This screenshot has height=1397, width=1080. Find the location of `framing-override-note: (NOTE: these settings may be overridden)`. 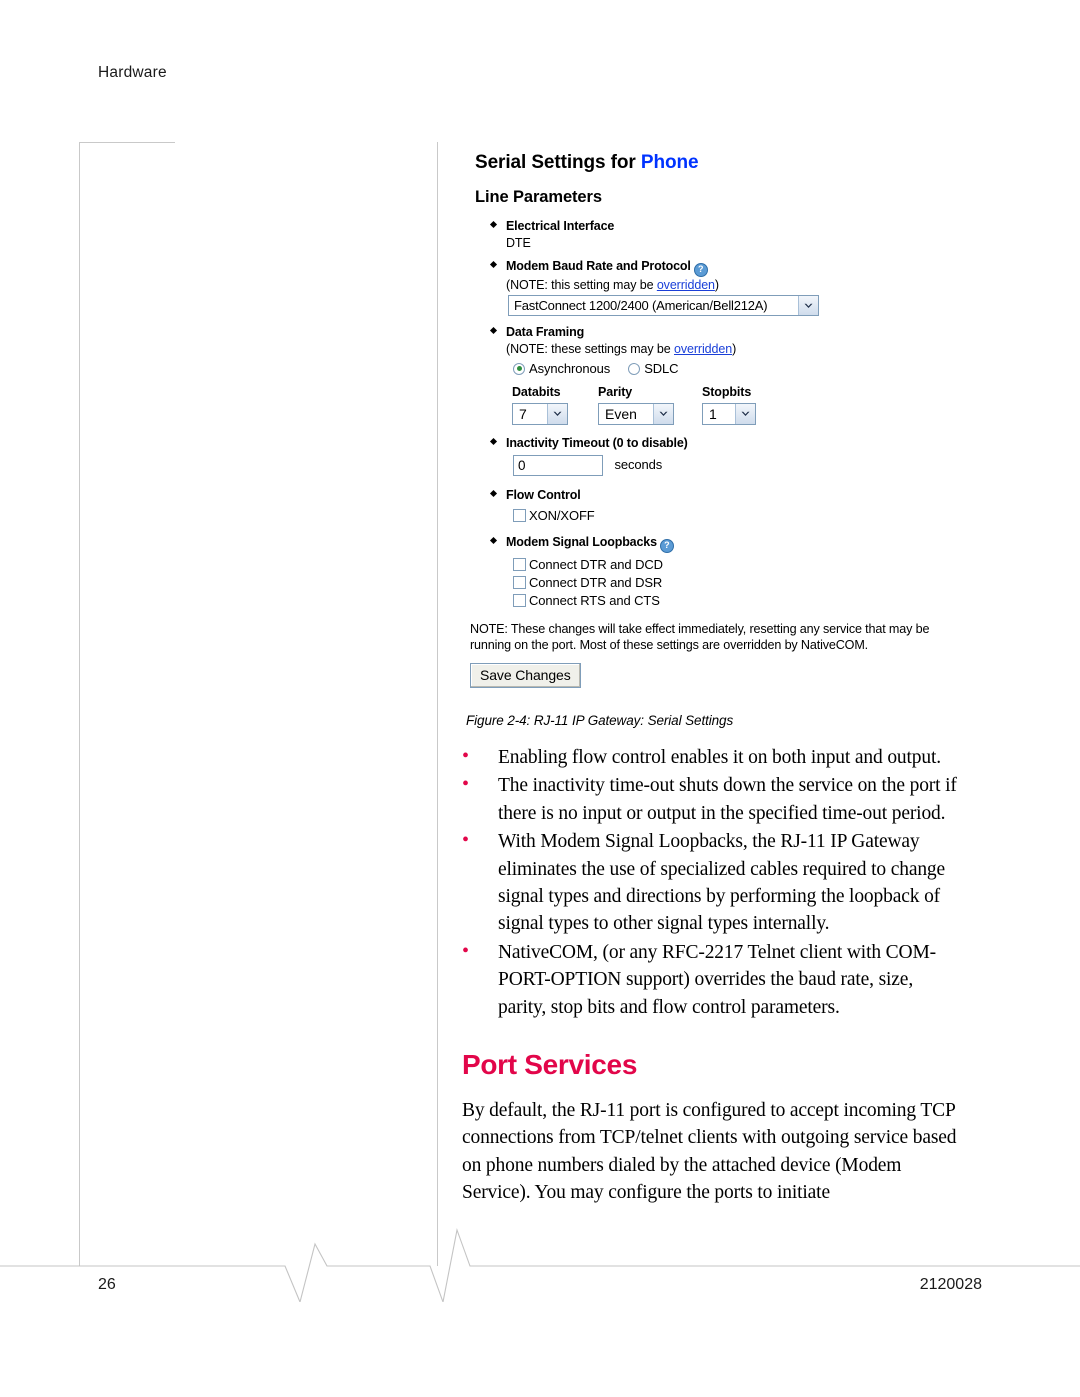

framing-override-note: (NOTE: these settings may be overridden) is located at coordinates (736, 349).